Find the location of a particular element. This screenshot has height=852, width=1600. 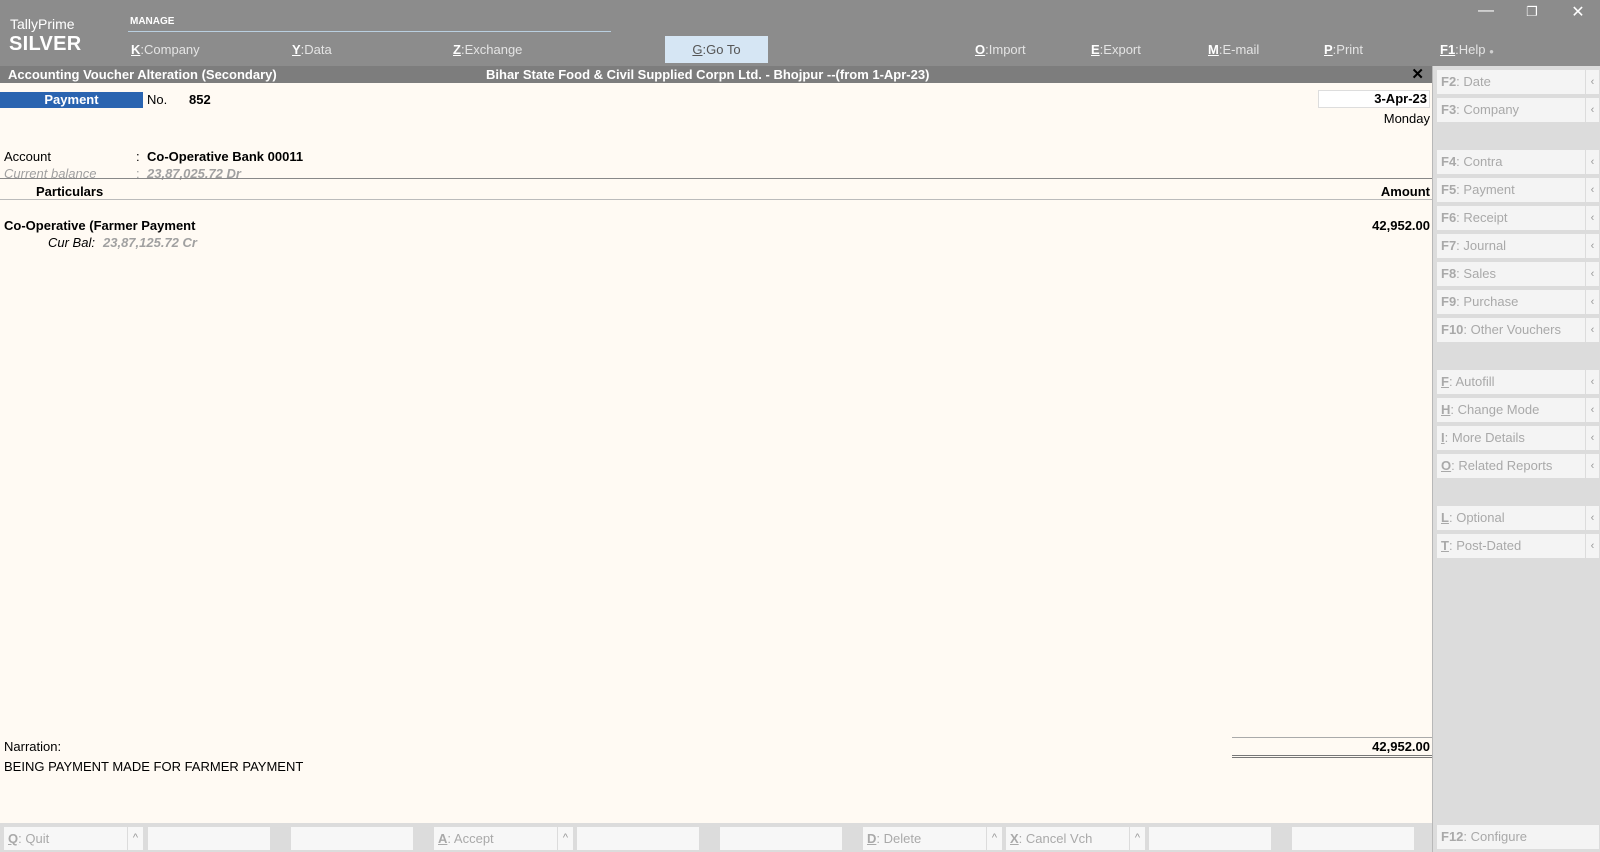

app-name: TallyPrime is located at coordinates (42, 24).